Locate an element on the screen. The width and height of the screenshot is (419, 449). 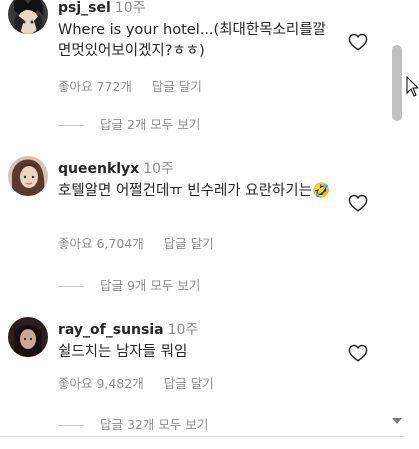
comment-username: psj_sel is located at coordinates (84, 8).